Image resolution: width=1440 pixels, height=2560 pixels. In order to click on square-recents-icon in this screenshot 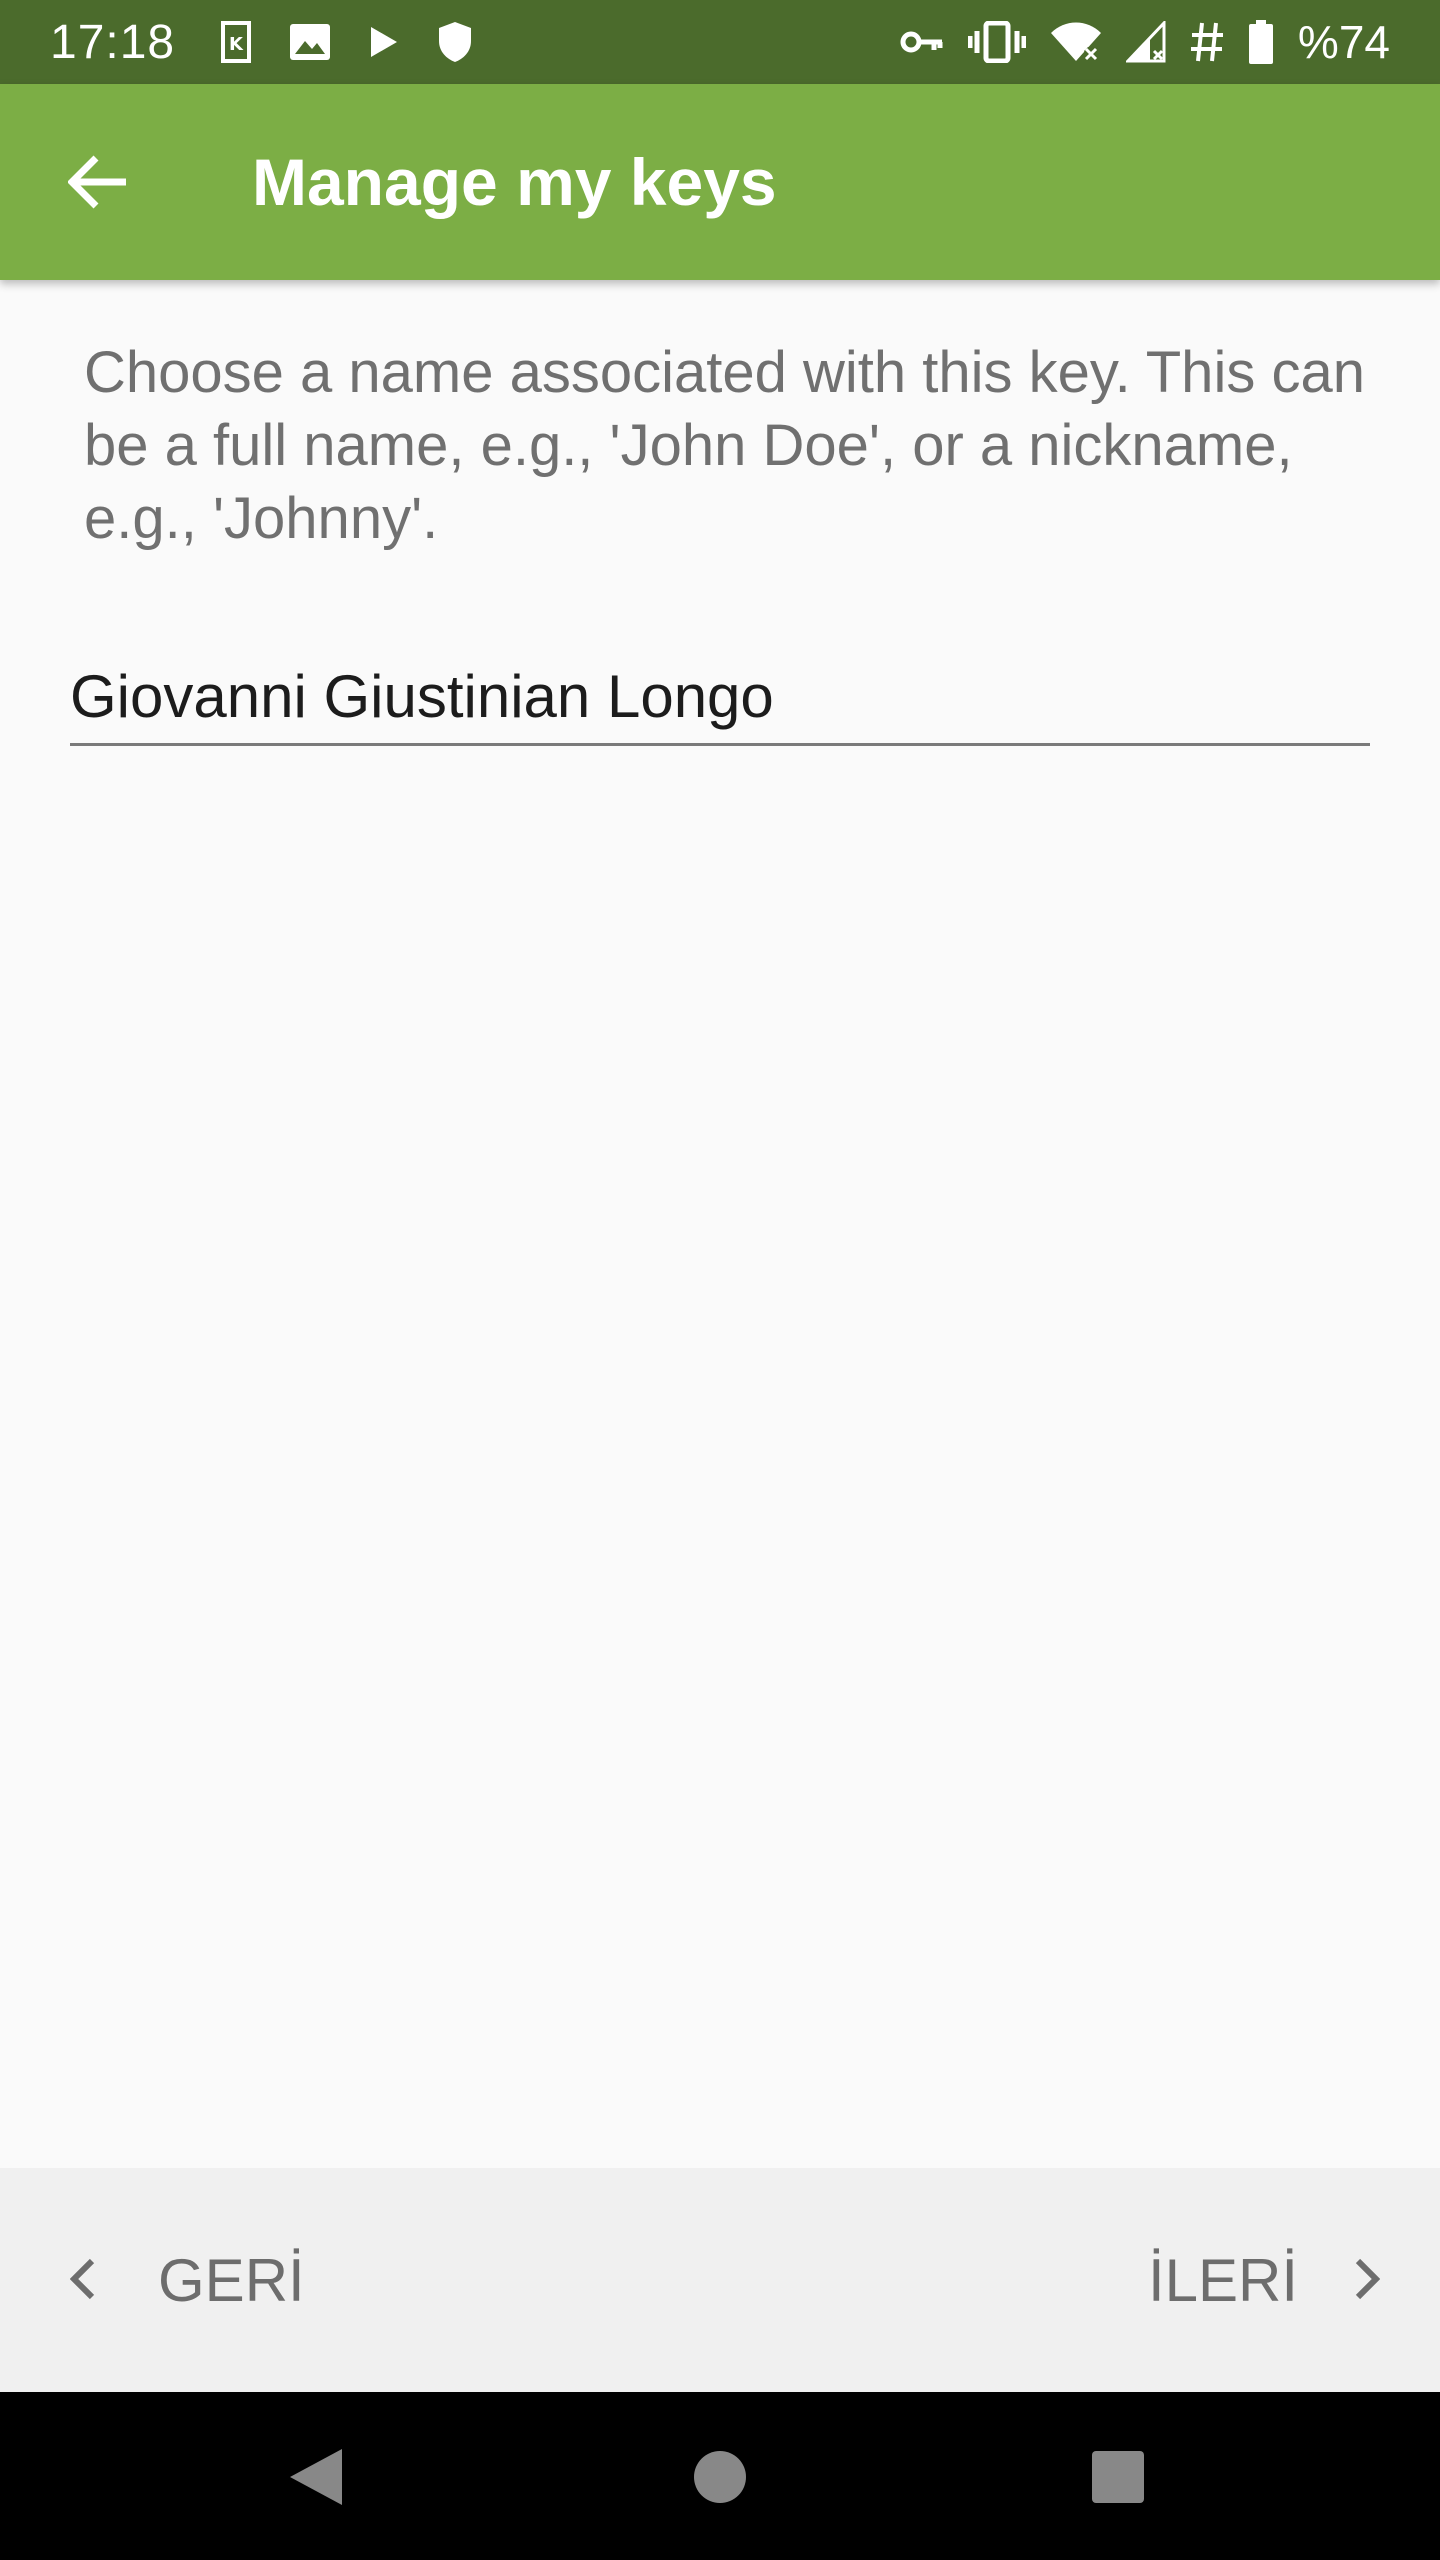, I will do `click(1118, 2477)`.